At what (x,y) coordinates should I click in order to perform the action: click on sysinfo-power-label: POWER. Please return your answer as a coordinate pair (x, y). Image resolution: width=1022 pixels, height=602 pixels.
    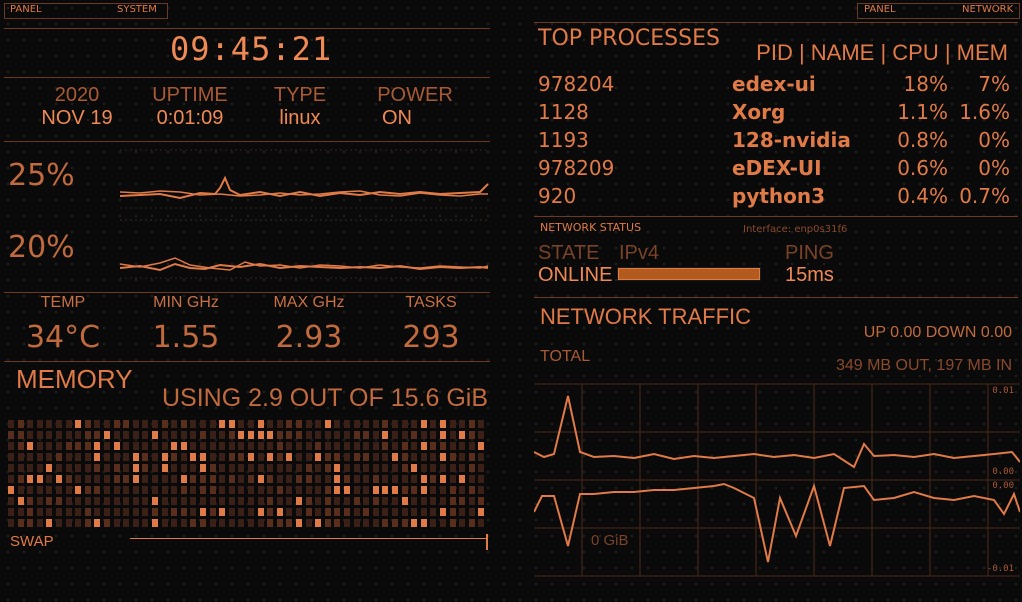
    Looking at the image, I should click on (415, 95).